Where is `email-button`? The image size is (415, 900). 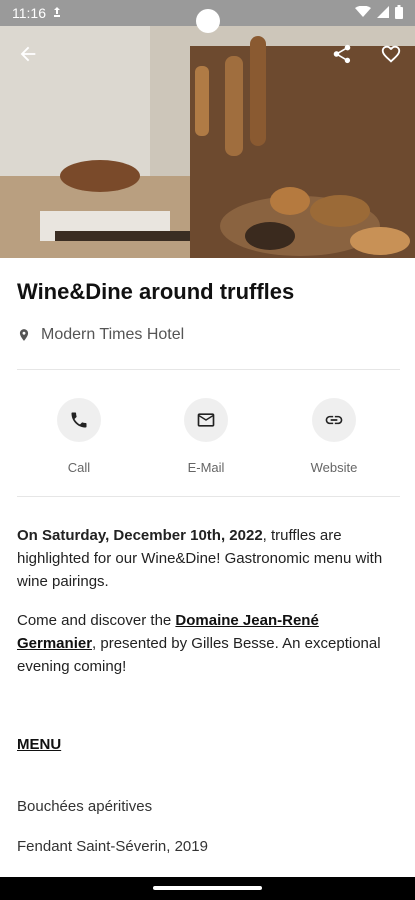
email-button is located at coordinates (206, 420).